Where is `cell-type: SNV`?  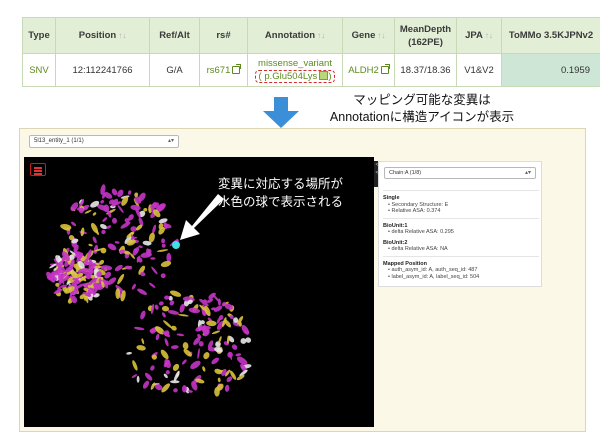 cell-type: SNV is located at coordinates (39, 70).